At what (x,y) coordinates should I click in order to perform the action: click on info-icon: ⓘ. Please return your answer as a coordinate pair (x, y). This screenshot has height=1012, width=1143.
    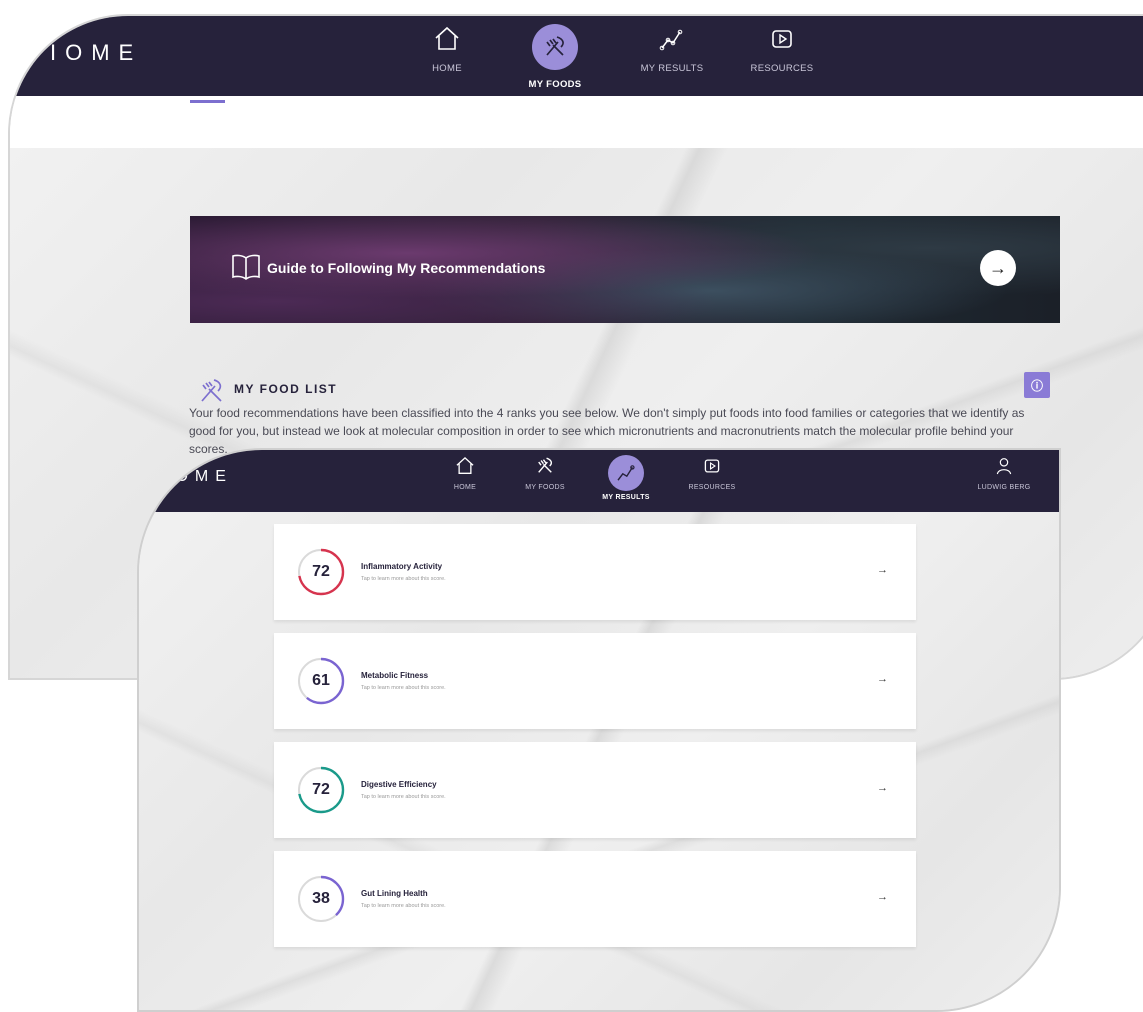
    Looking at the image, I should click on (1036, 385).